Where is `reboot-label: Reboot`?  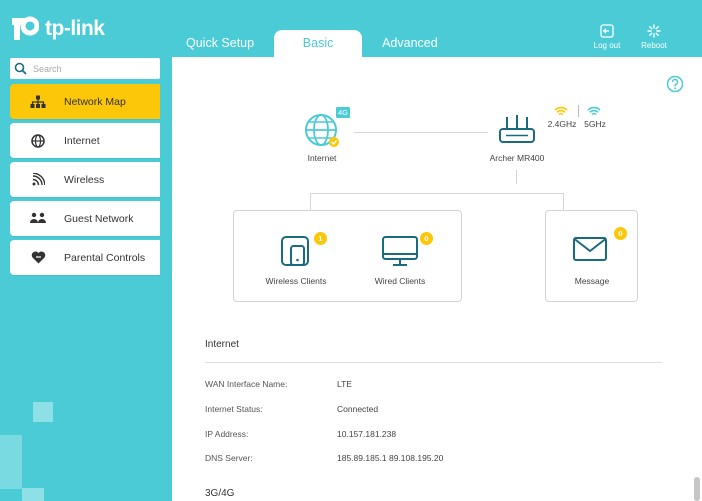
reboot-label: Reboot is located at coordinates (654, 45).